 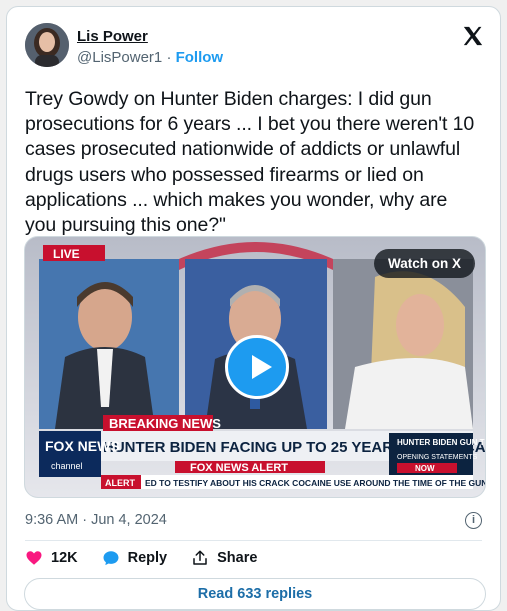 I want to click on side-box-sub: OPENING STATEMENTS, so click(x=437, y=457).